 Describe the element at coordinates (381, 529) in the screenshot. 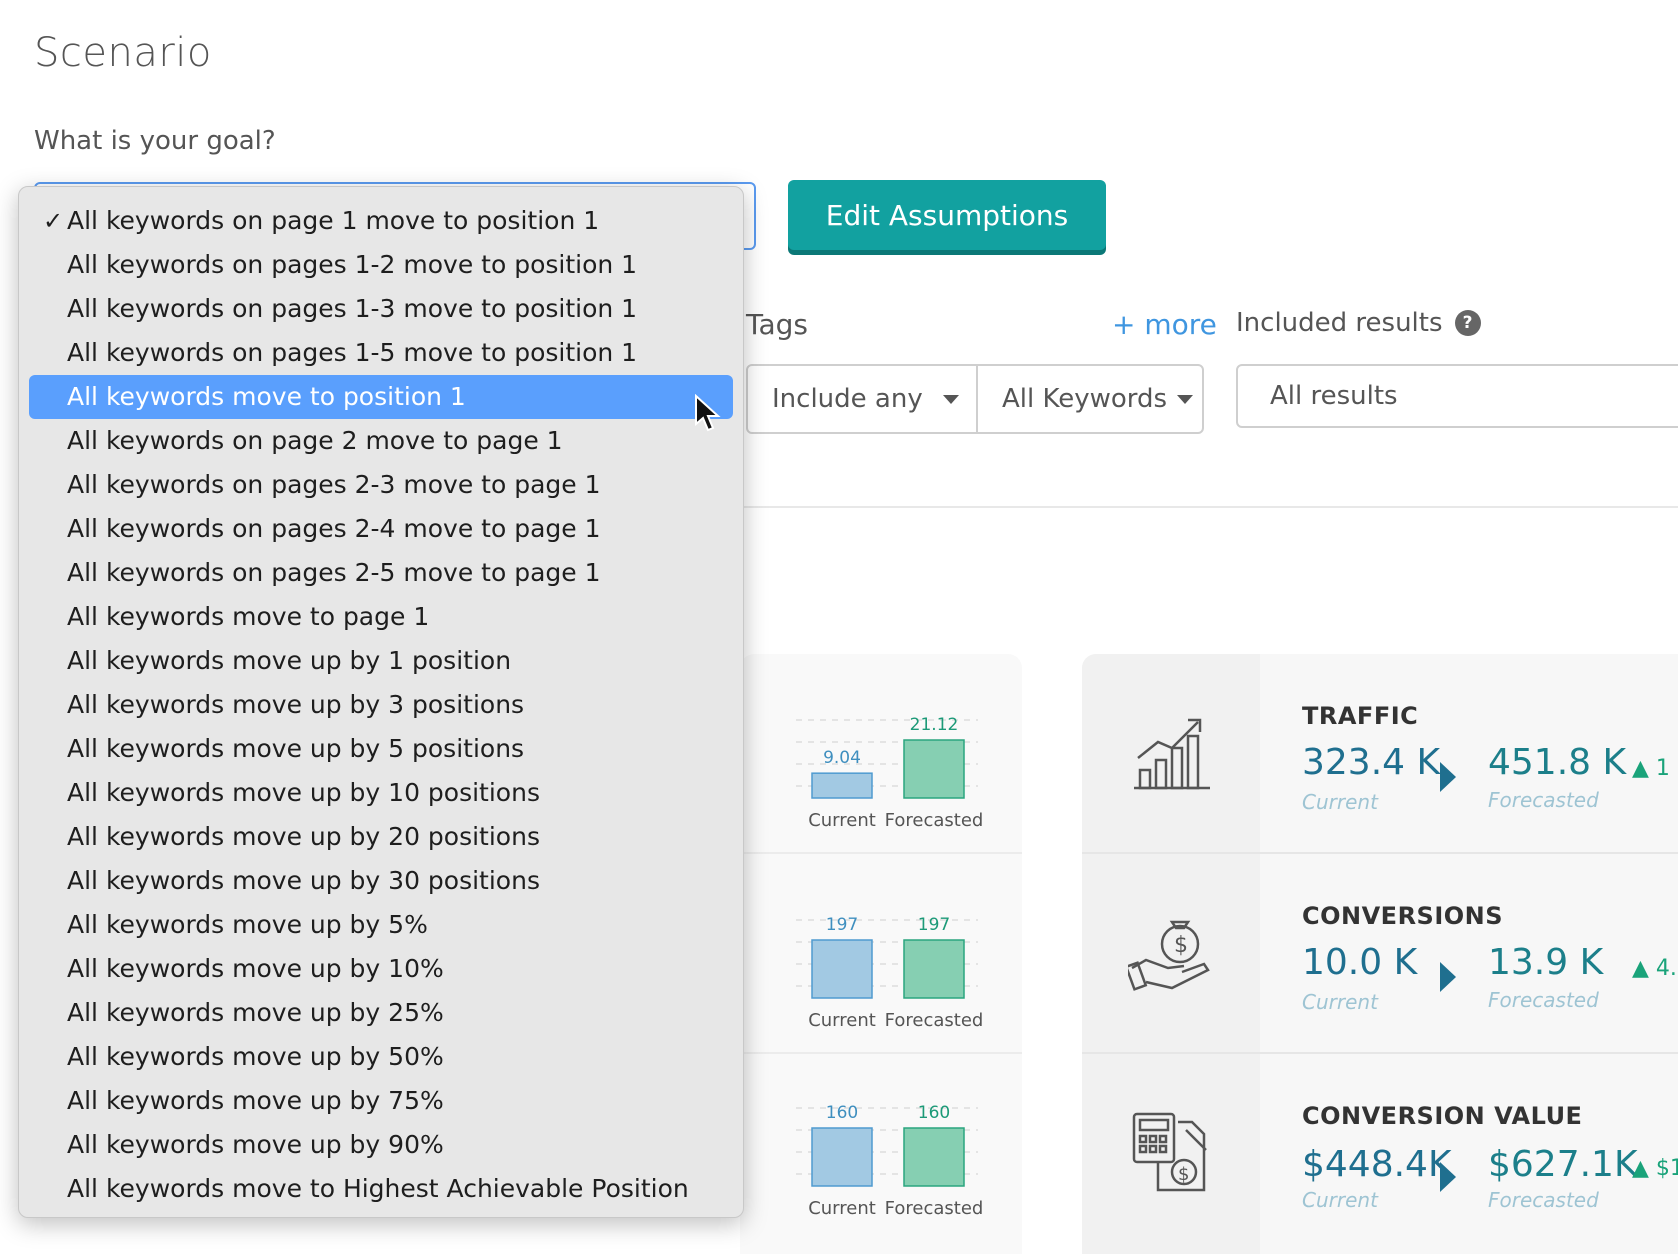

I see `goal-menu-item: All keywords on pages 2-4 move to page 1` at that location.